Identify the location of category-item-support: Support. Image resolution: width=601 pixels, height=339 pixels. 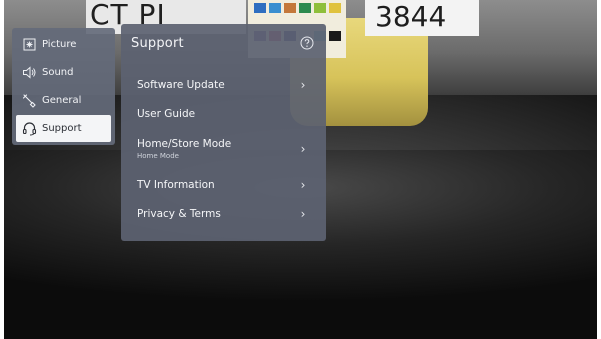
(63, 128).